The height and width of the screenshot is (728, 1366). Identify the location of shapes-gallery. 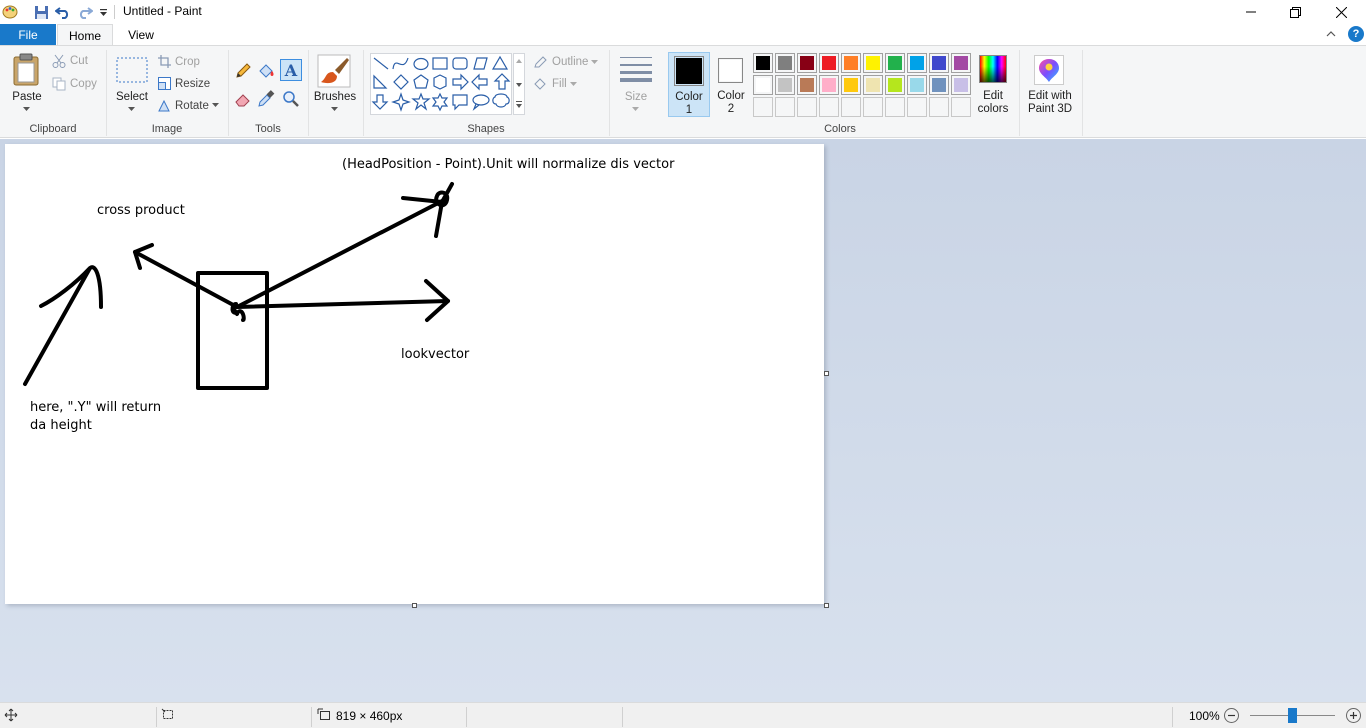
(441, 84).